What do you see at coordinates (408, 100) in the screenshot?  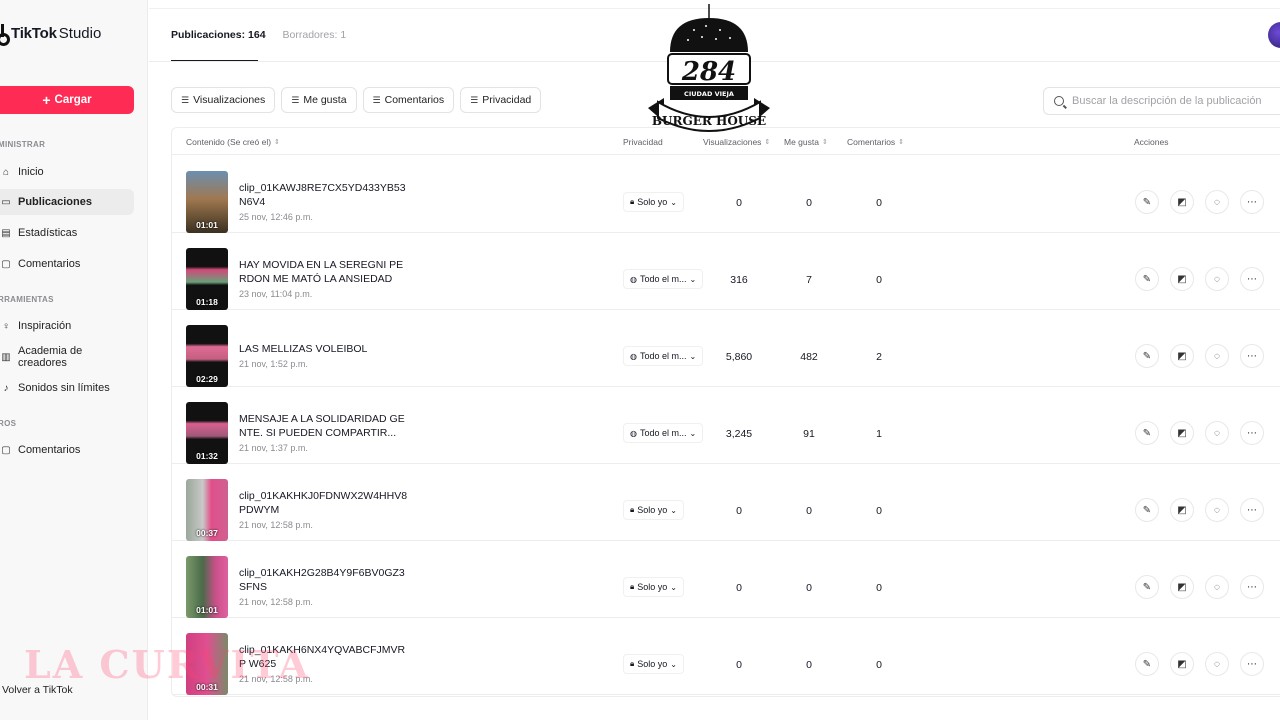 I see `filter-comentarios: ☰ Comentarios` at bounding box center [408, 100].